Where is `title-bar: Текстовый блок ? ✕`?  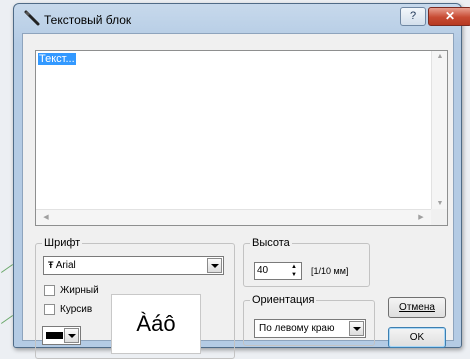 title-bar: Текстовый блок ? ✕ is located at coordinates (242, 19).